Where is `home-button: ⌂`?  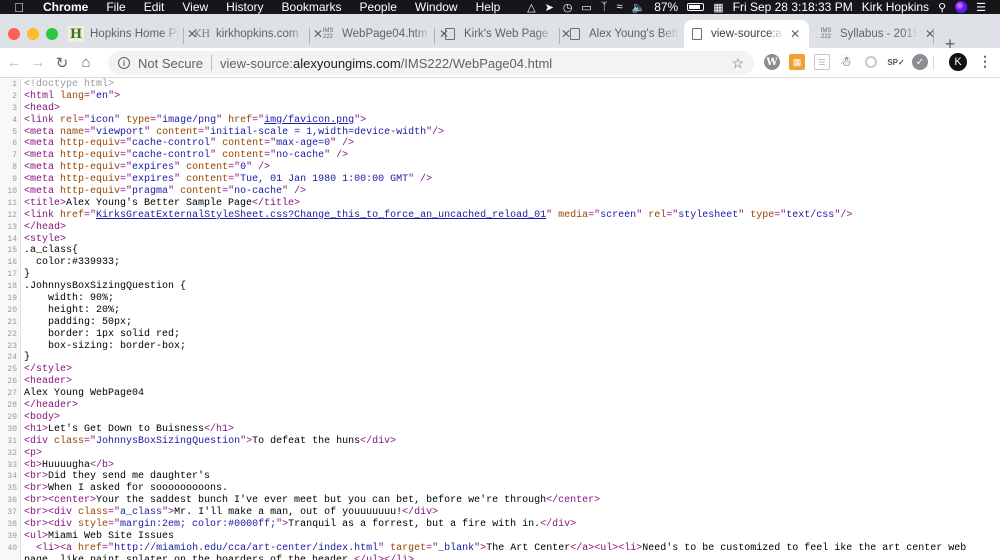
home-button: ⌂ is located at coordinates (86, 62).